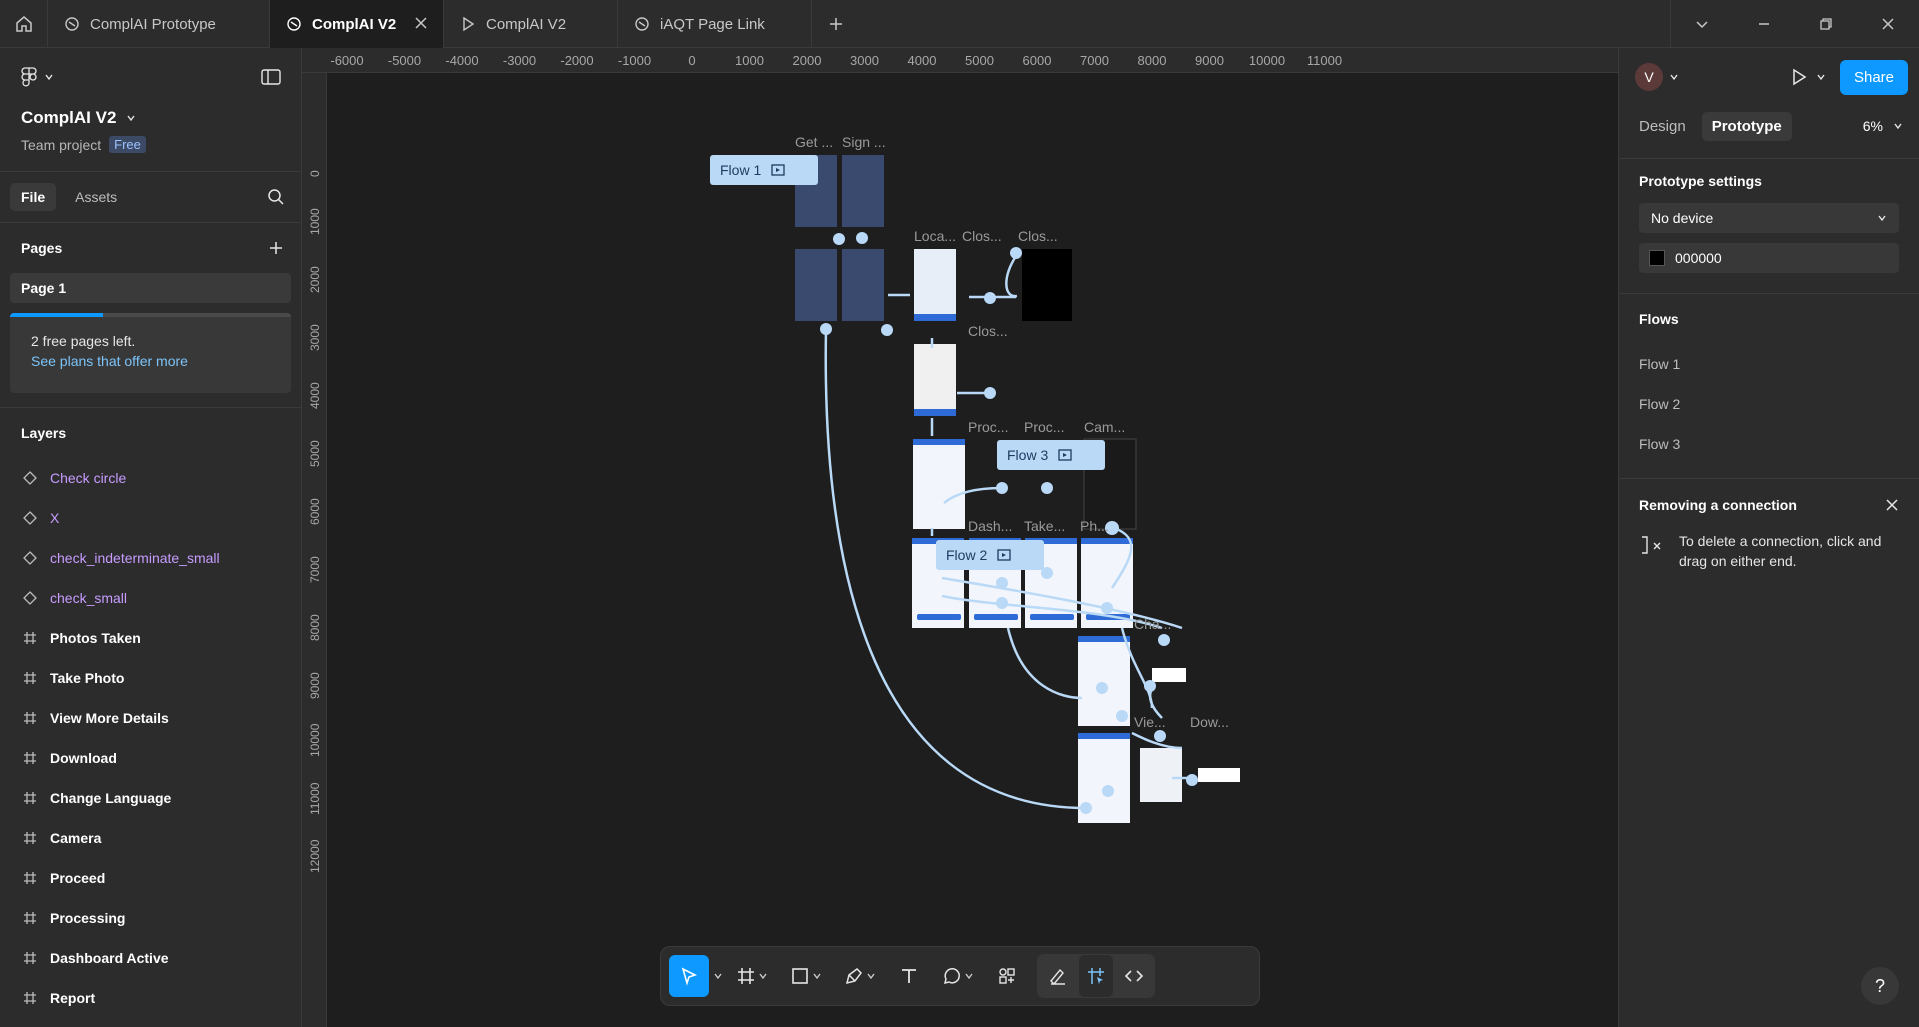 This screenshot has height=1027, width=1919. What do you see at coordinates (1769, 77) in the screenshot?
I see `right-panel-header: V Share` at bounding box center [1769, 77].